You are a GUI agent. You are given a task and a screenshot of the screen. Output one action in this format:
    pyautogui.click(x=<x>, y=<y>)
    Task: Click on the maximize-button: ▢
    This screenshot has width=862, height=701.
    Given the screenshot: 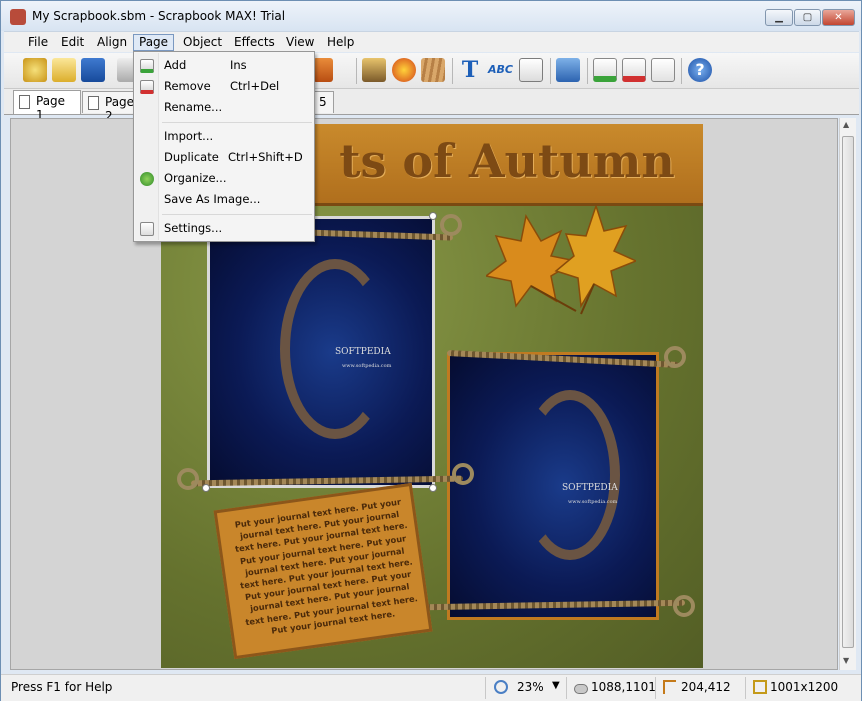 What is the action you would take?
    pyautogui.click(x=807, y=17)
    